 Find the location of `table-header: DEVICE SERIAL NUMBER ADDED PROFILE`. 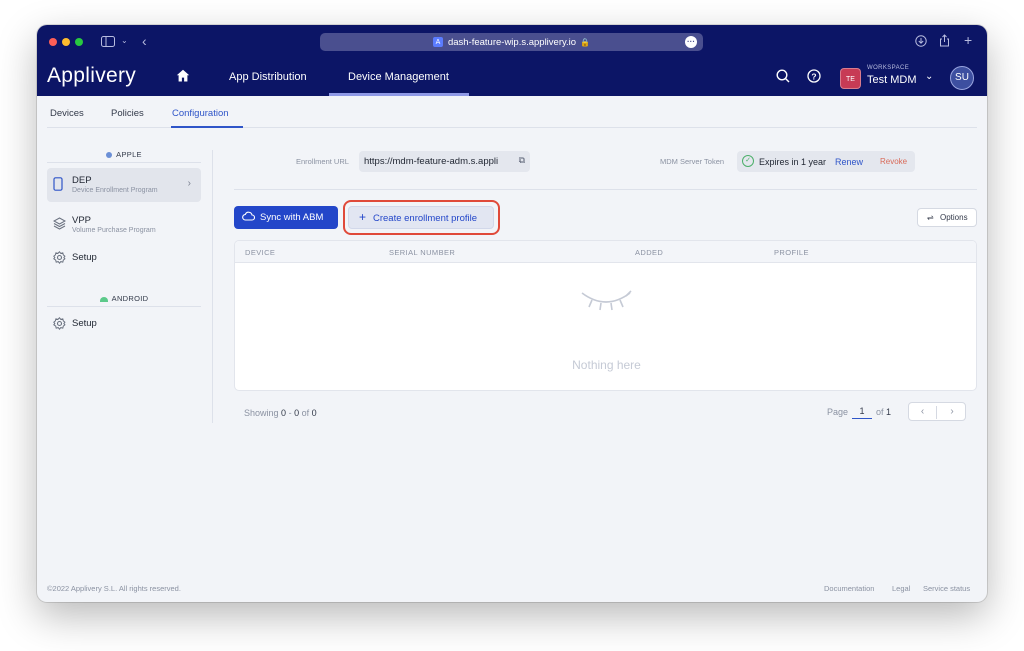

table-header: DEVICE SERIAL NUMBER ADDED PROFILE is located at coordinates (605, 252).